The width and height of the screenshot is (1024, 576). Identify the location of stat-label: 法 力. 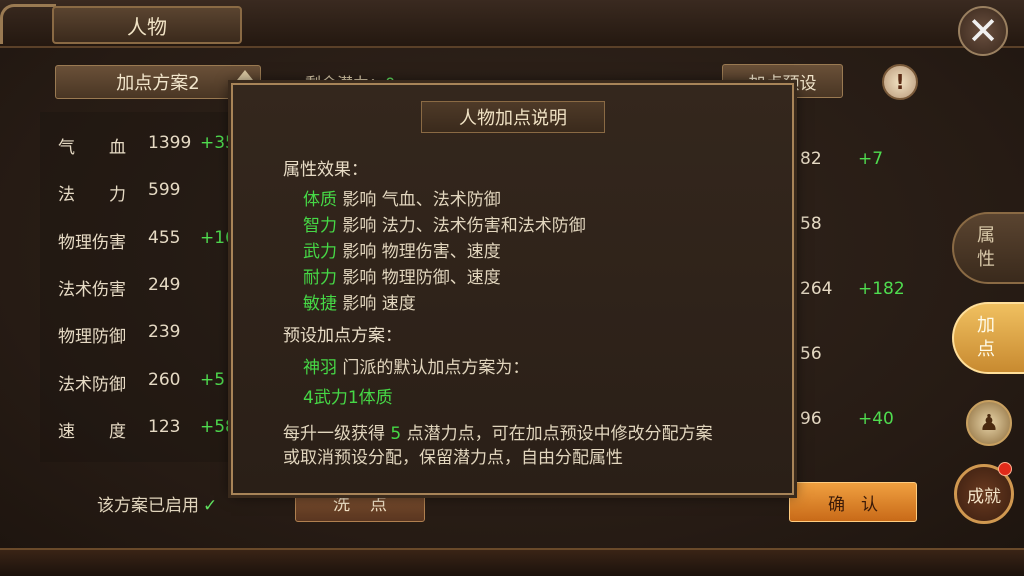
(92, 195).